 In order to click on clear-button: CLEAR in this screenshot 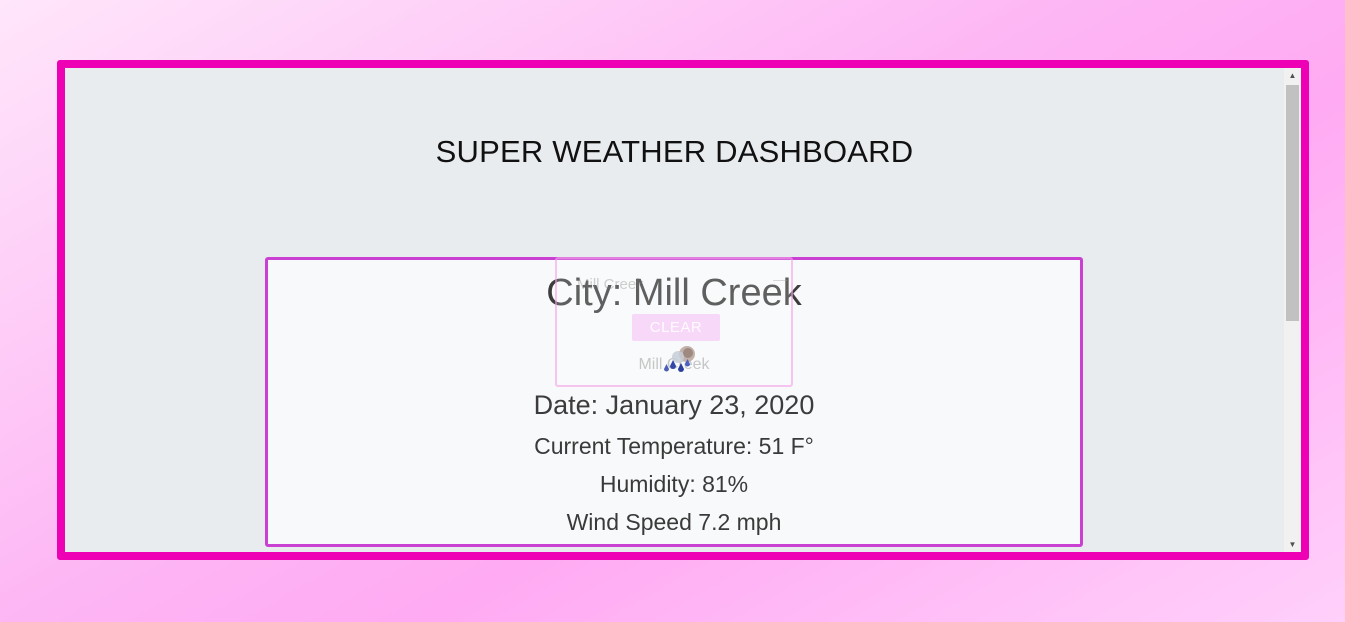, I will do `click(676, 327)`.